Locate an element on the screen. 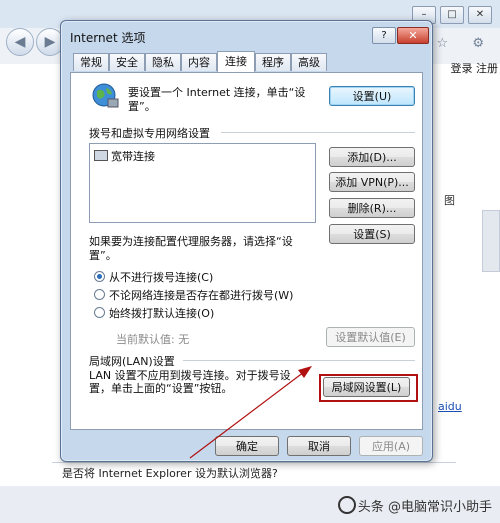 The height and width of the screenshot is (523, 500). connections-list: 宽带连接 is located at coordinates (202, 183).